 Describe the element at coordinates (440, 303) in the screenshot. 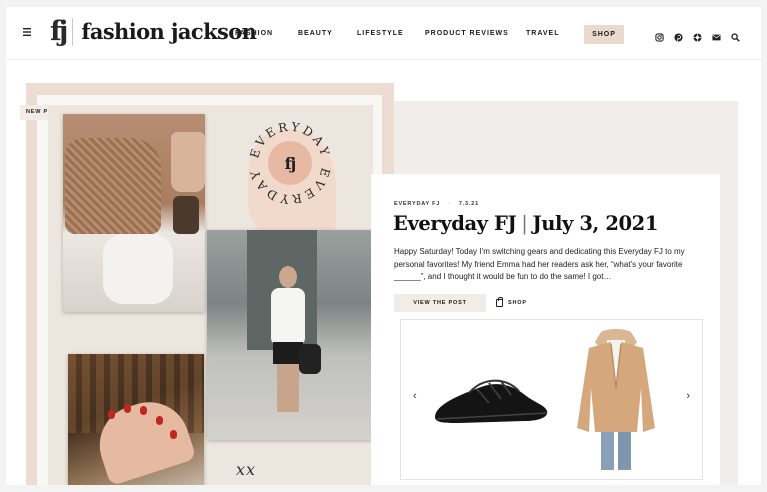

I see `view-the-post-button: VIEW THE POST` at that location.